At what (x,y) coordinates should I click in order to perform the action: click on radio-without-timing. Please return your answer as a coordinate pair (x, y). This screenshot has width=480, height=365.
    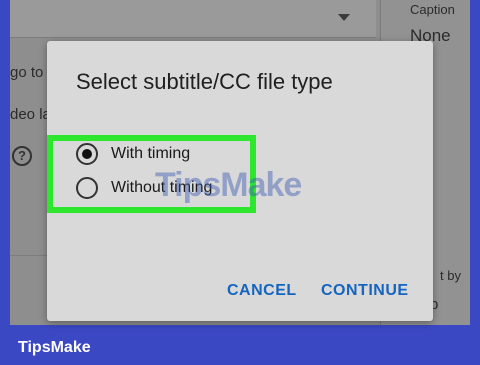
    Looking at the image, I should click on (87, 188).